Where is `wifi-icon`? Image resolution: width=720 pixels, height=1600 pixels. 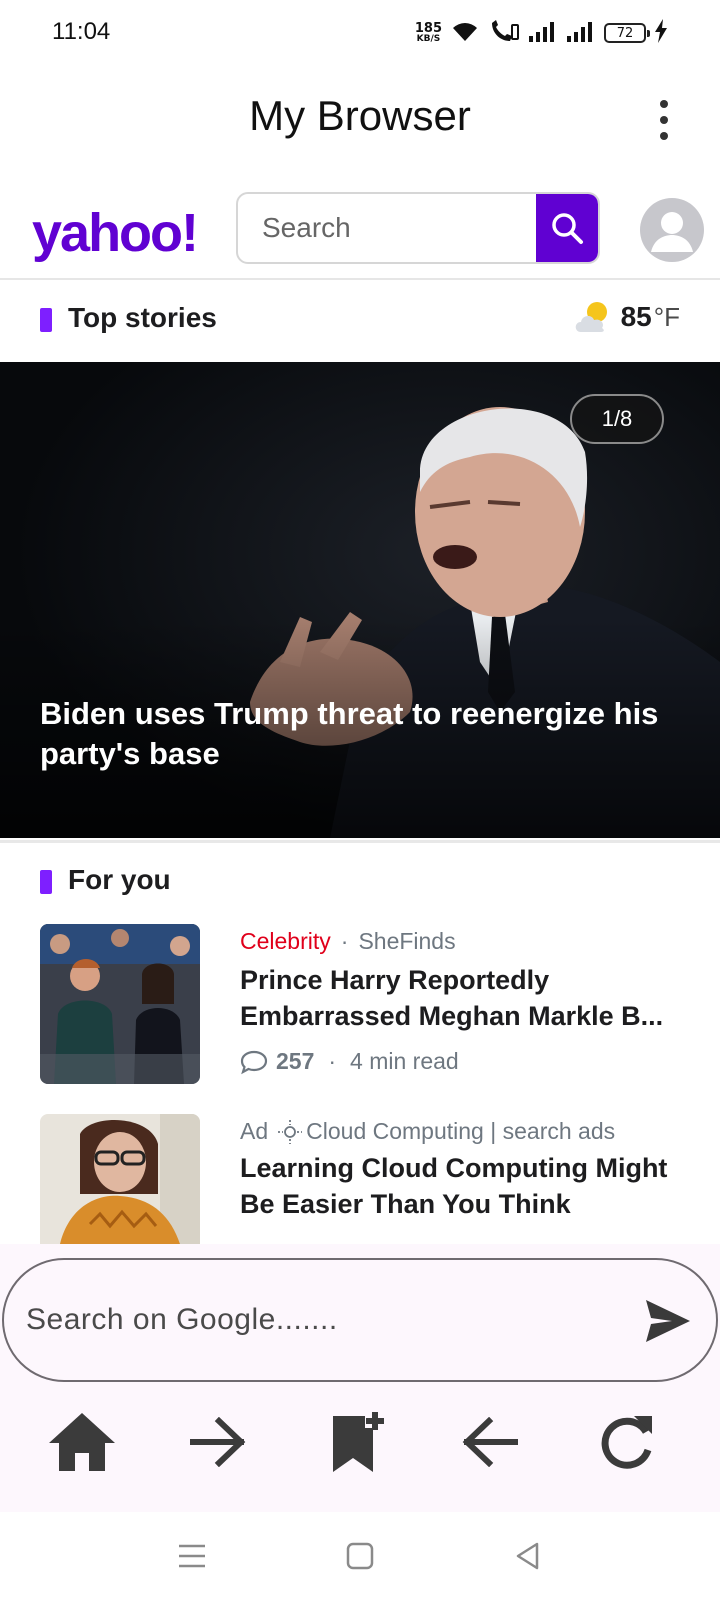 wifi-icon is located at coordinates (465, 33).